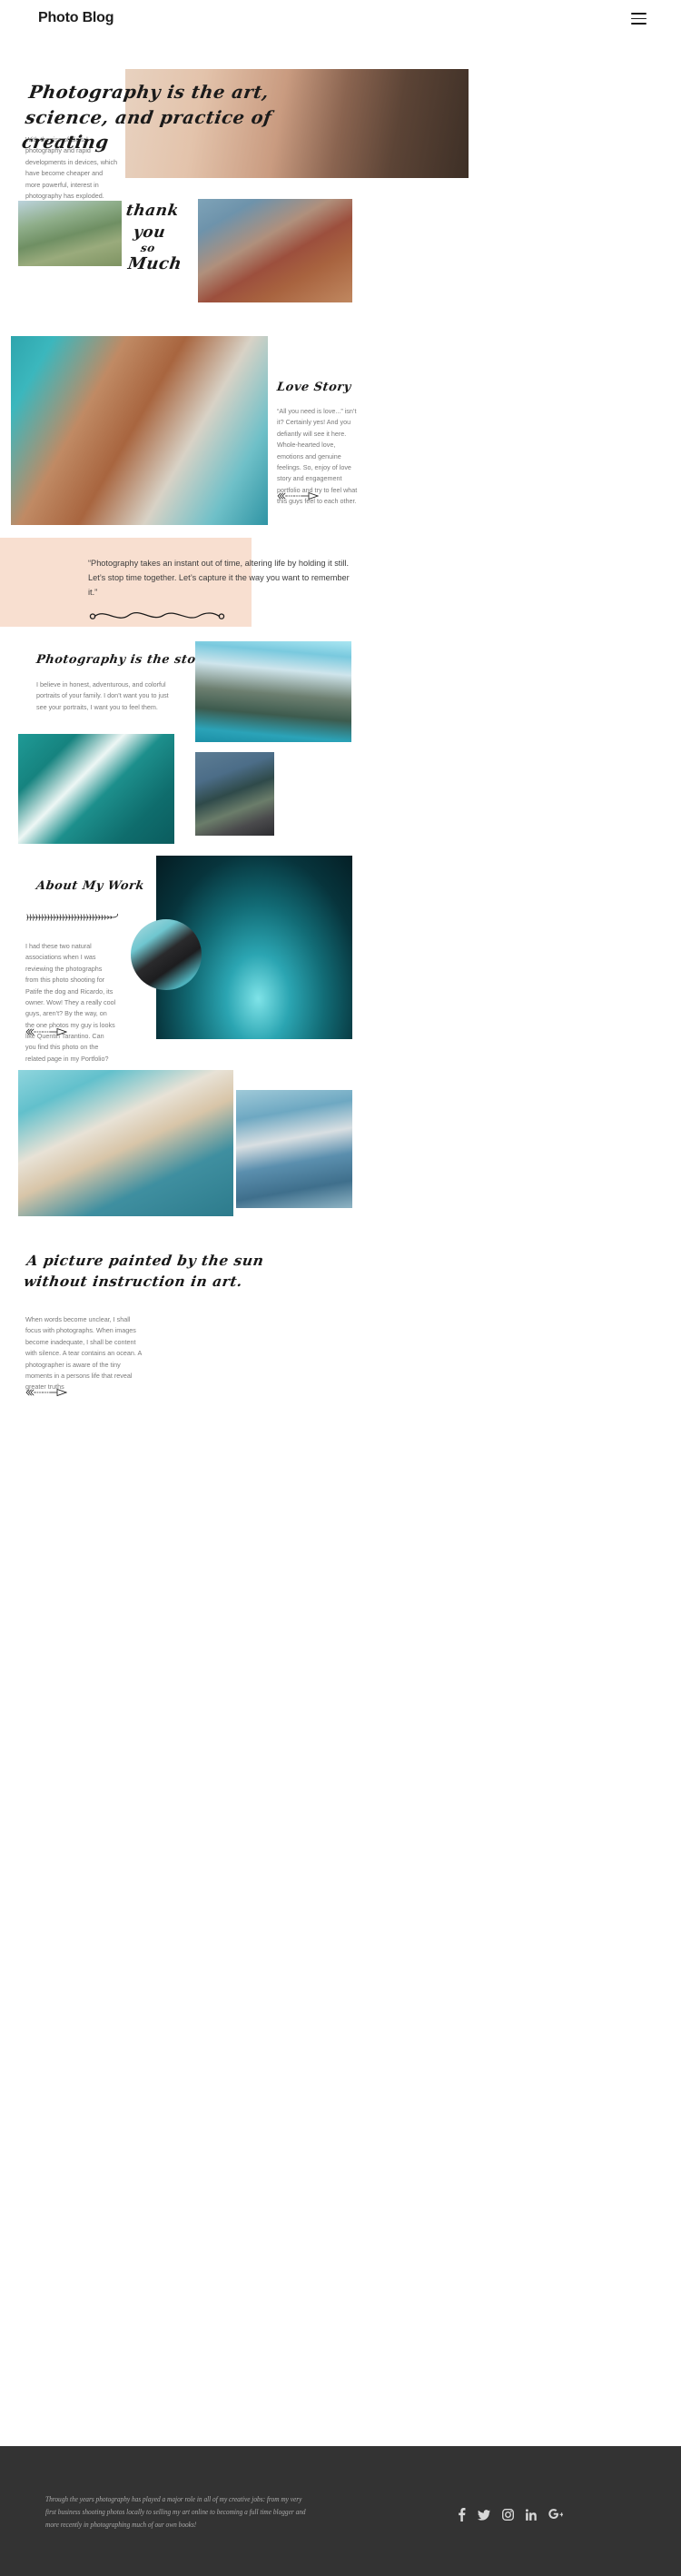  Describe the element at coordinates (234, 794) in the screenshot. I see `image-person-on-road` at that location.